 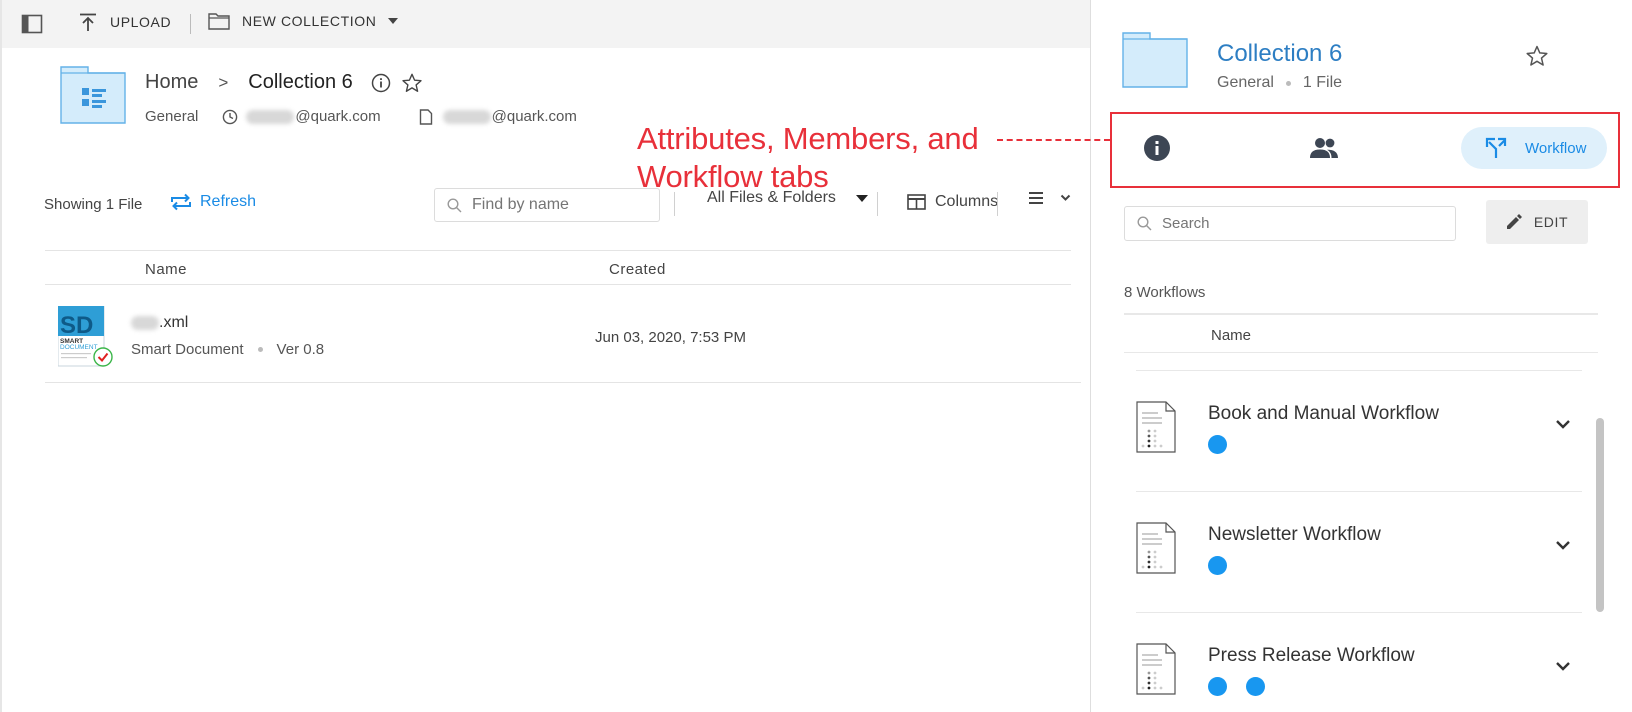 I want to click on workflow-search-field, so click(x=1290, y=223).